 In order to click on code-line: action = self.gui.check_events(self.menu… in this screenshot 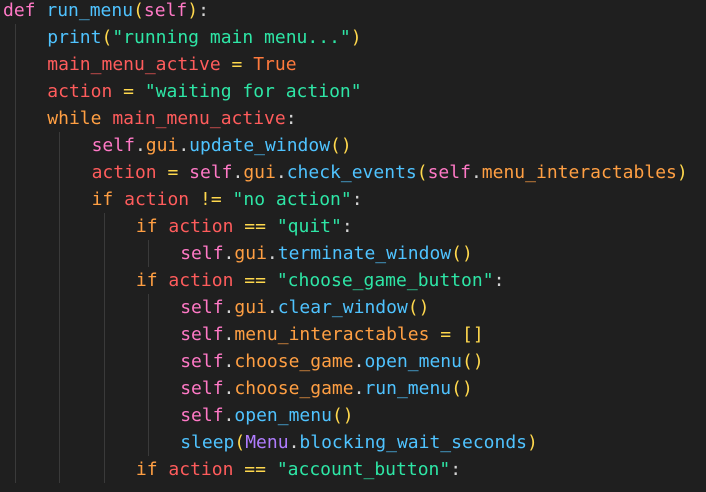, I will do `click(345, 172)`.